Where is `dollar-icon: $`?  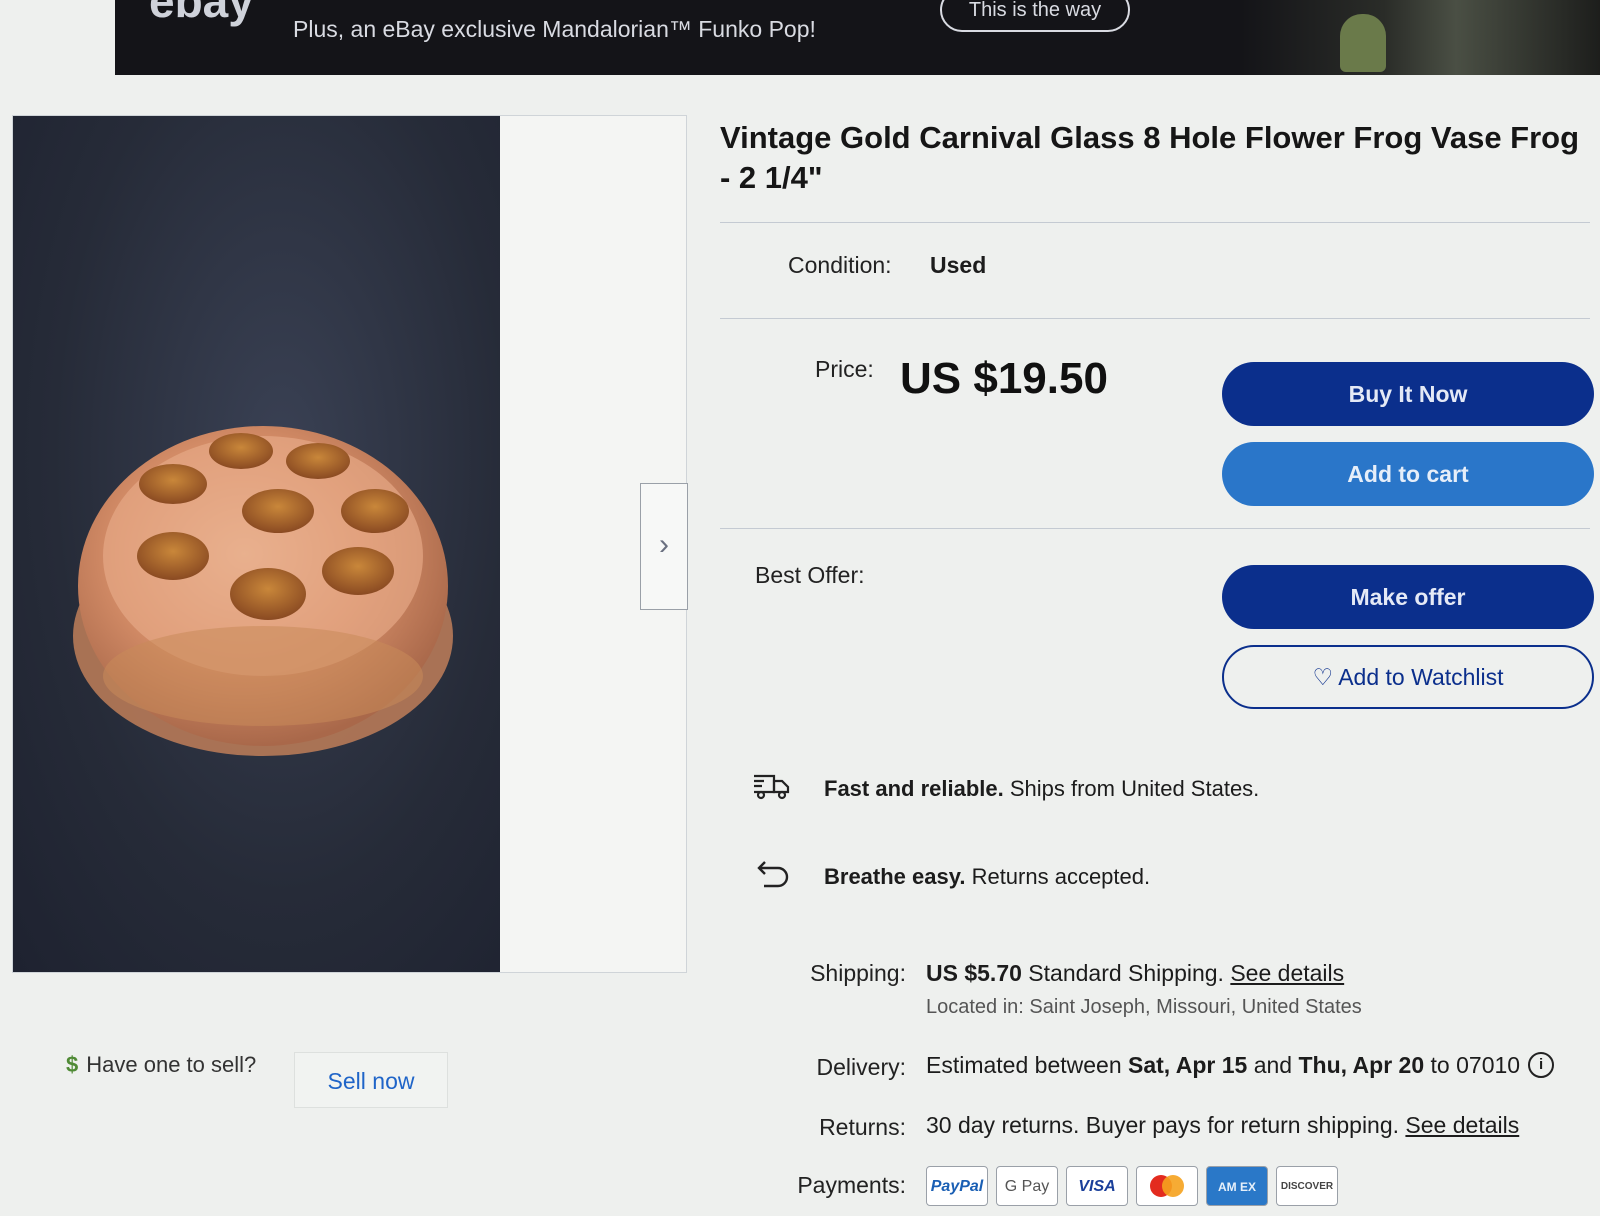
dollar-icon: $ is located at coordinates (72, 1064).